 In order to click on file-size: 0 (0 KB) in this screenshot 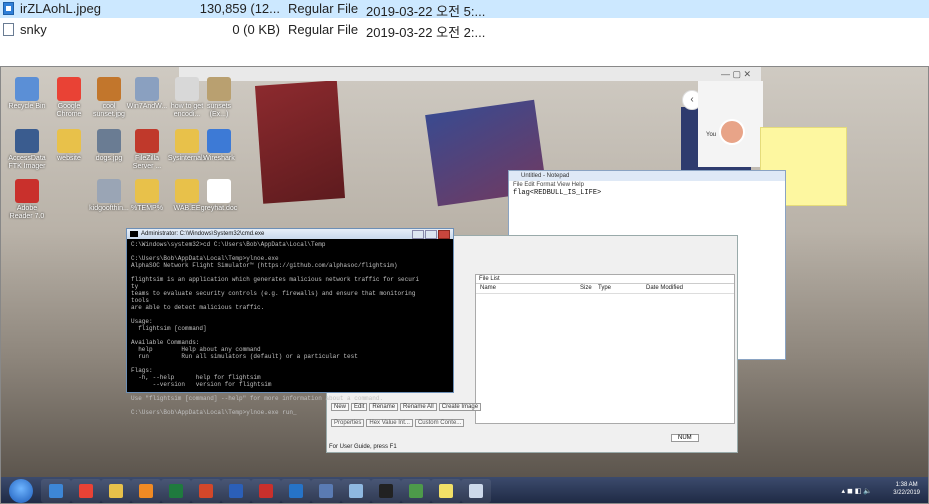, I will do `click(256, 29)`.